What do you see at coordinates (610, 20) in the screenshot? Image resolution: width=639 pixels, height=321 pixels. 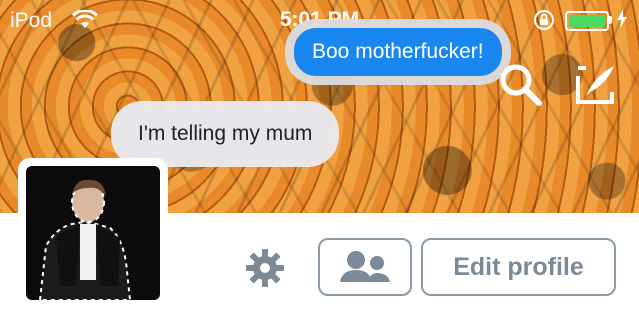 I see `battery-nub` at bounding box center [610, 20].